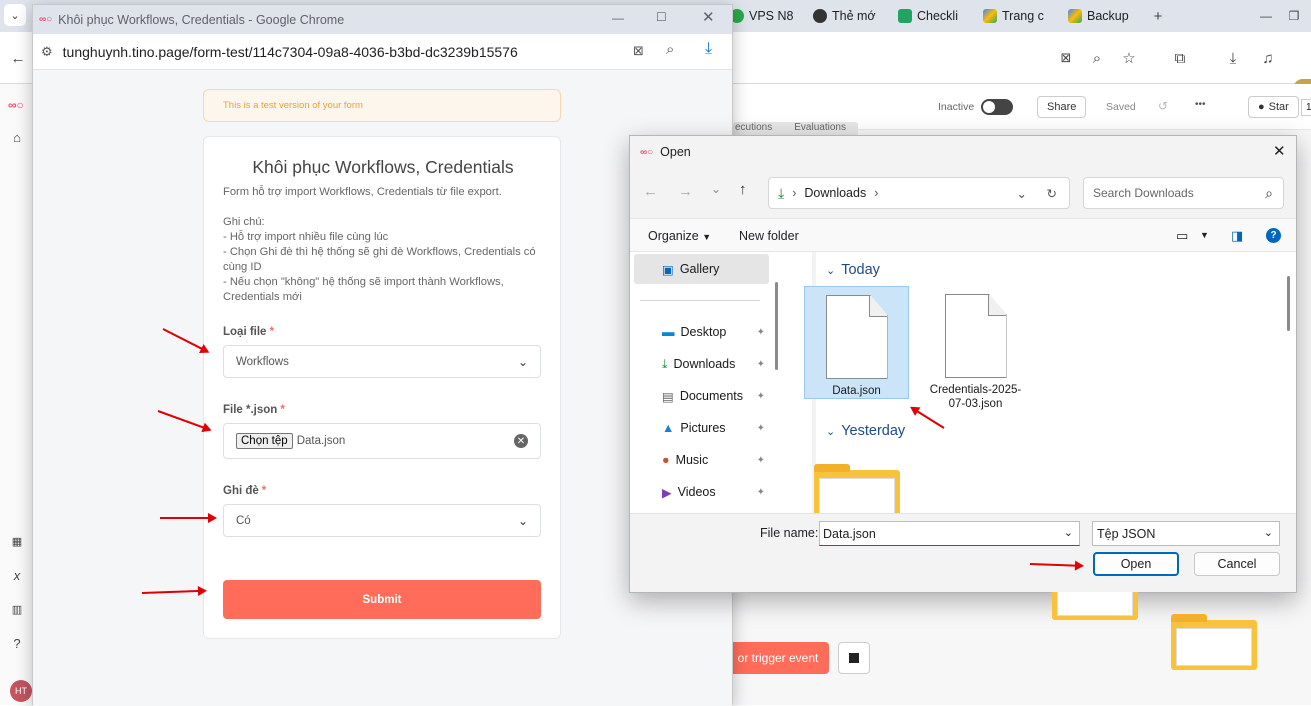 This screenshot has width=1311, height=706. Describe the element at coordinates (47, 52) in the screenshot. I see `site-info-icon: ⚙` at that location.